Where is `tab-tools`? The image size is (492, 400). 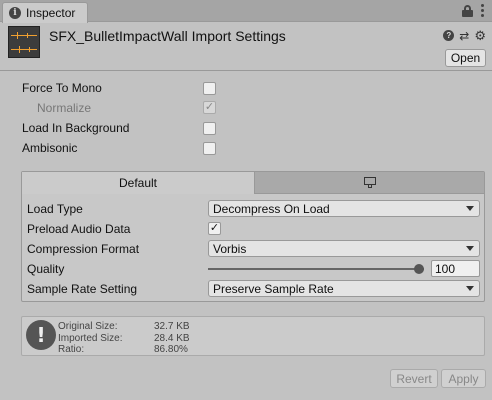
tab-tools is located at coordinates (473, 10).